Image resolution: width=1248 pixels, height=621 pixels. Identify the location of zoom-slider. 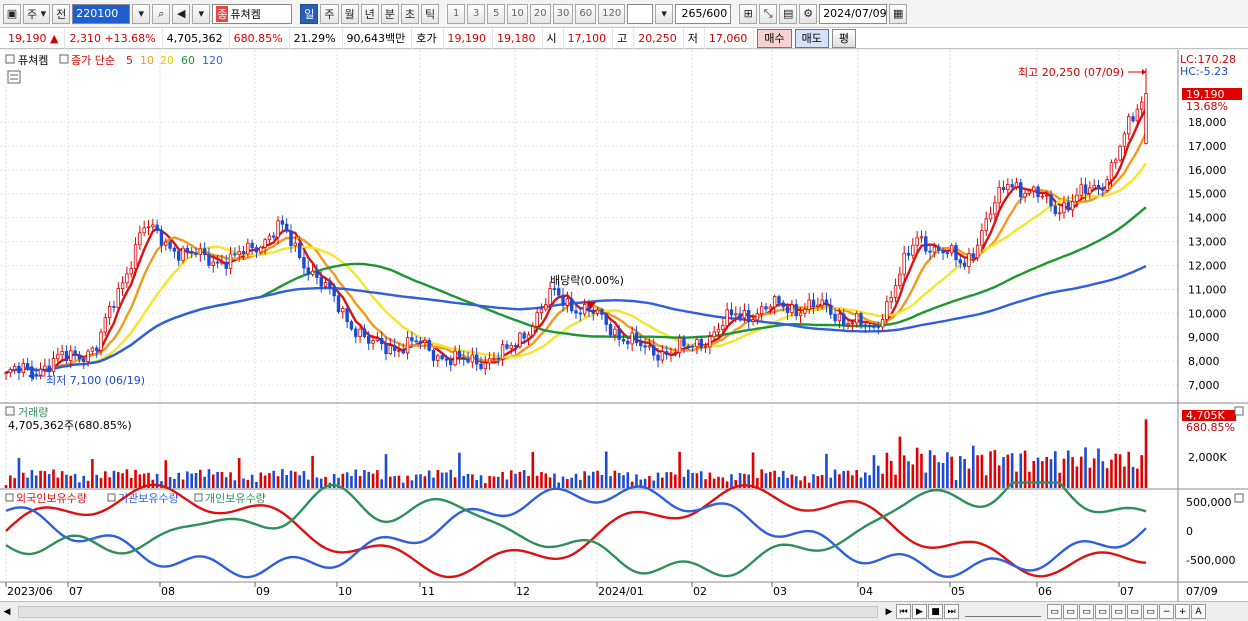
(1003, 612).